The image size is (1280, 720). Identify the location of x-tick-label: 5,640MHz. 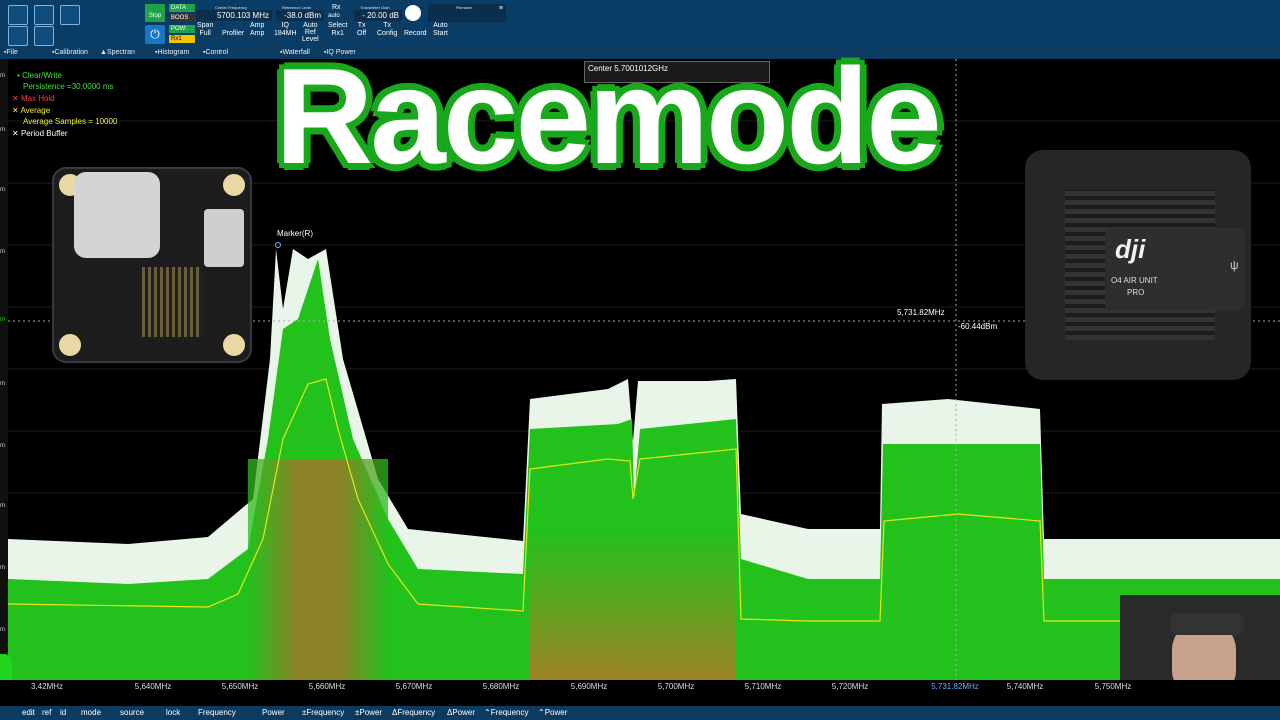
(153, 686).